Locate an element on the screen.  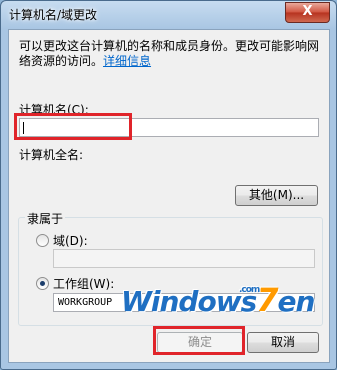
domain-input is located at coordinates (184, 258).